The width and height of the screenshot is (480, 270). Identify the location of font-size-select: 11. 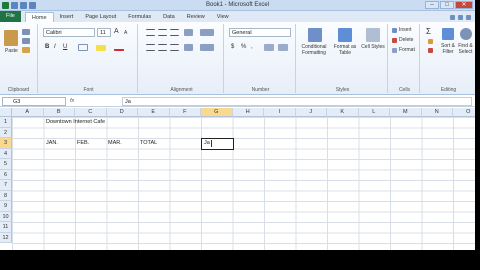
(104, 32).